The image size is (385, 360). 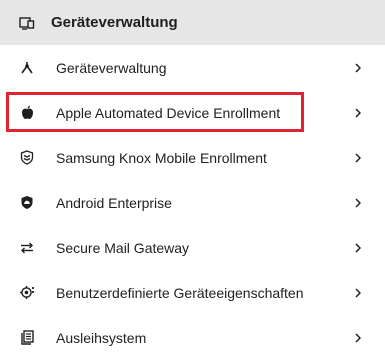 I want to click on menu-item-device-management: Geräteverwaltung, so click(x=192, y=67).